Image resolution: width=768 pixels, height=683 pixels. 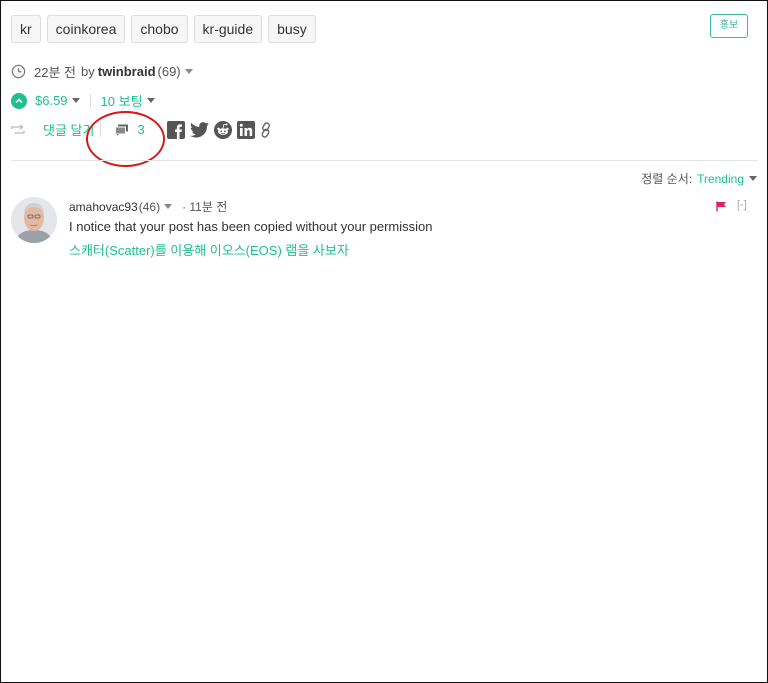 I want to click on promote-button: 홍보, so click(x=729, y=26).